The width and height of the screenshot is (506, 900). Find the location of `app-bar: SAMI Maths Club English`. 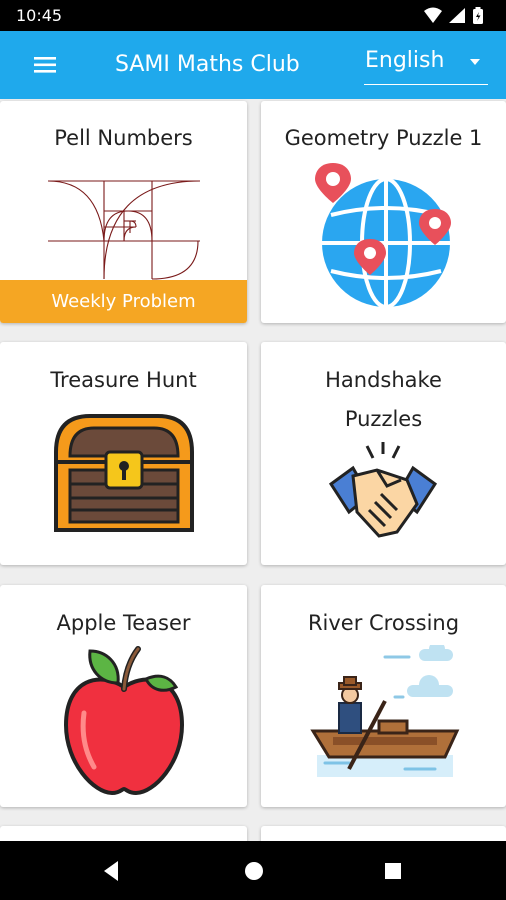

app-bar: SAMI Maths Club English is located at coordinates (253, 65).